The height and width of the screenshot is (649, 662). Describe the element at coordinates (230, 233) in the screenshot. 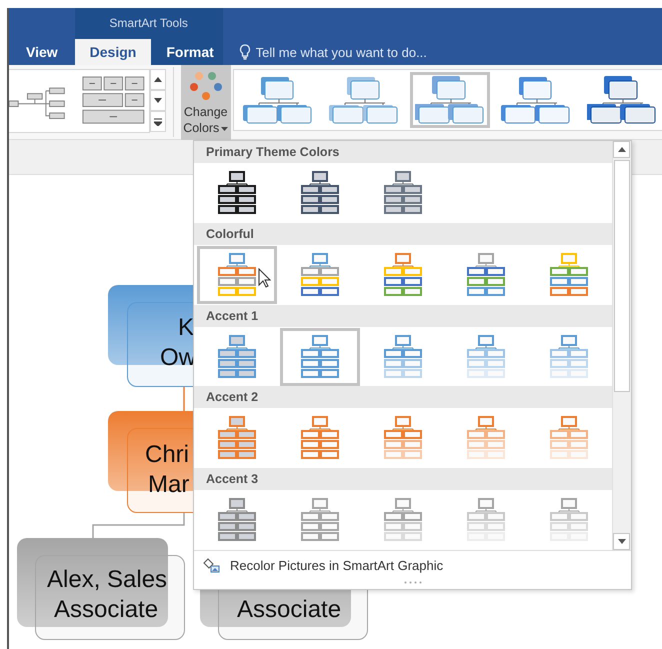

I see `section-heading: Colorful` at that location.